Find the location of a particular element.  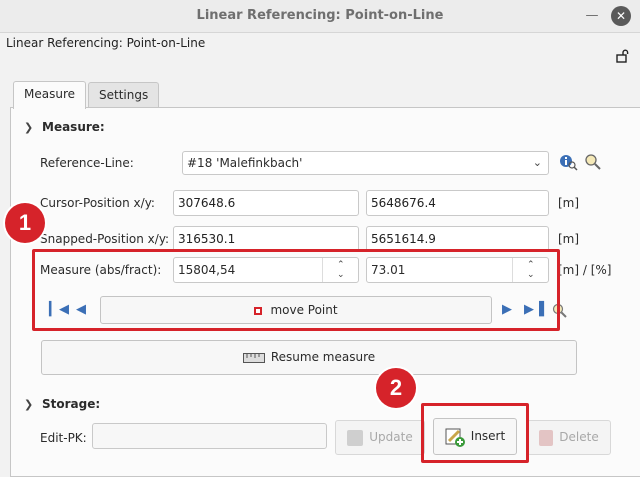

unlock-icon is located at coordinates (622, 56).